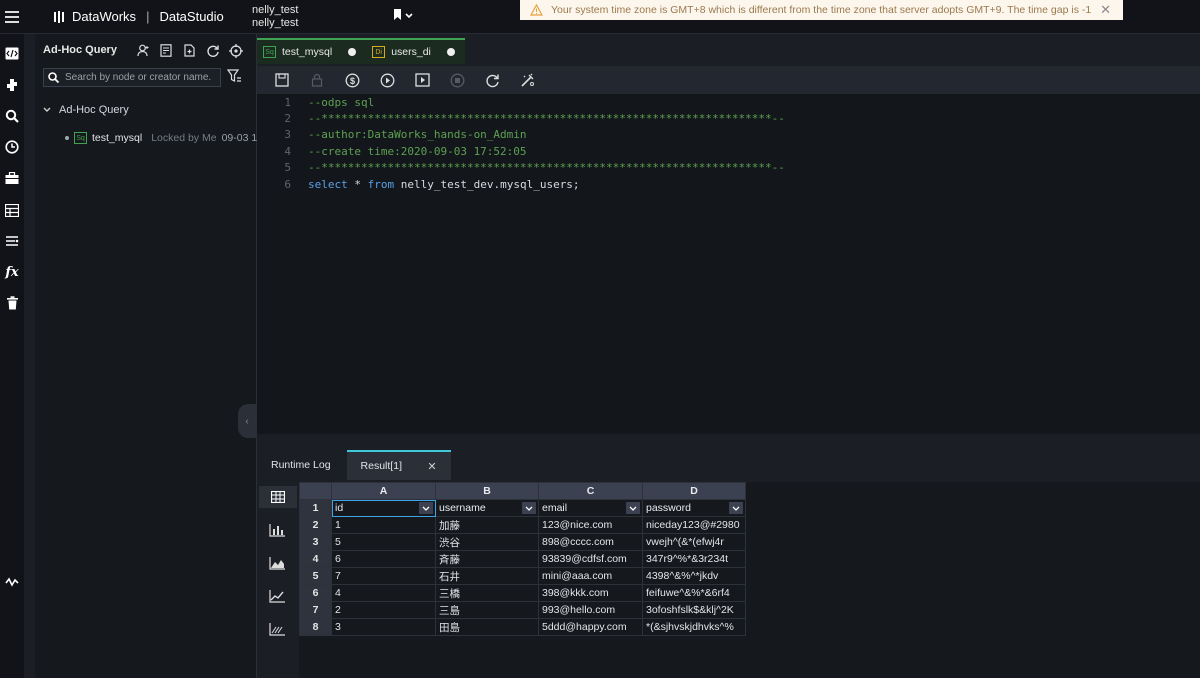 Image resolution: width=1200 pixels, height=678 pixels. I want to click on sql-keyword: from, so click(381, 184).